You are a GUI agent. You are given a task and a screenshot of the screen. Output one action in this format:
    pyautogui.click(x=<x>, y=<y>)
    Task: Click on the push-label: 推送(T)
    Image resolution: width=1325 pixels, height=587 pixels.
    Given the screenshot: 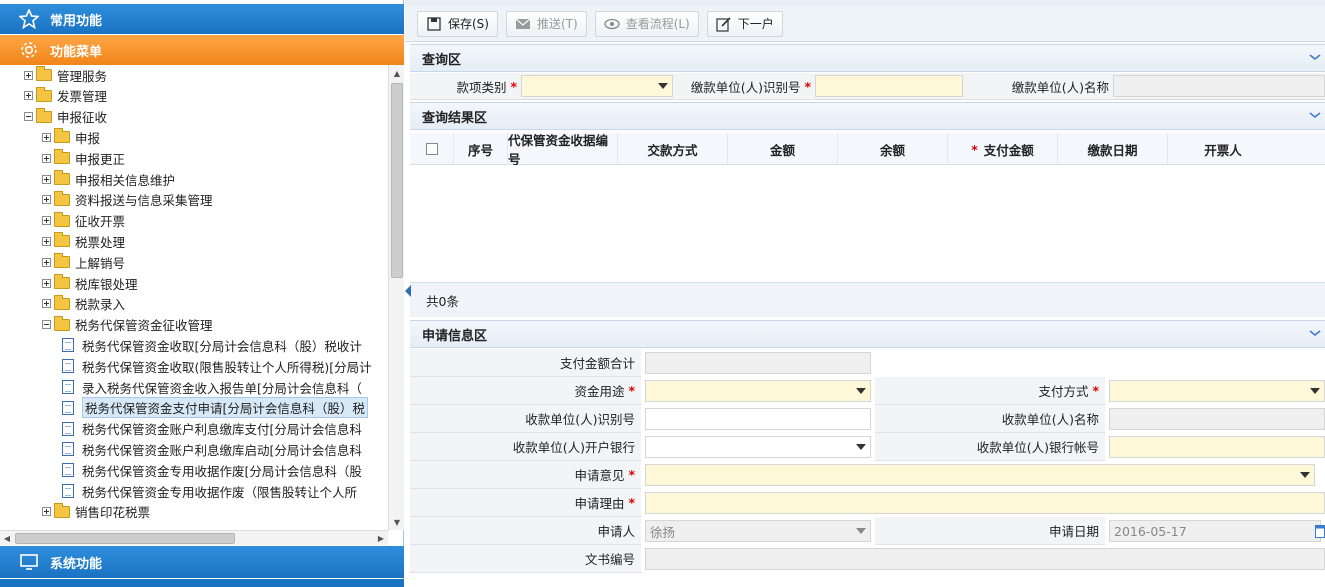 What is the action you would take?
    pyautogui.click(x=557, y=24)
    